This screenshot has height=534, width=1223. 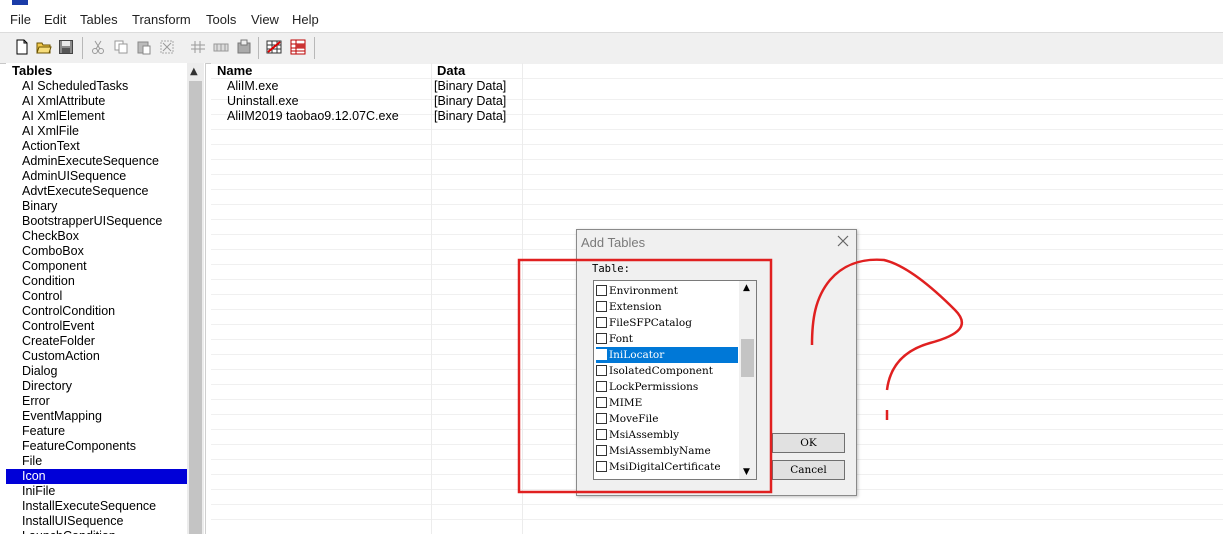 I want to click on table-list-item: CheckBox, so click(x=96, y=236).